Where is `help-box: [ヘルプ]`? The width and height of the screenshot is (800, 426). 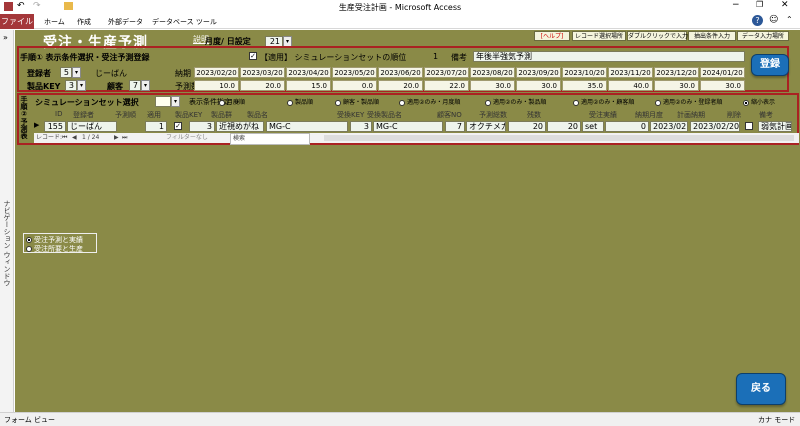
help-box: [ヘルプ] is located at coordinates (552, 36).